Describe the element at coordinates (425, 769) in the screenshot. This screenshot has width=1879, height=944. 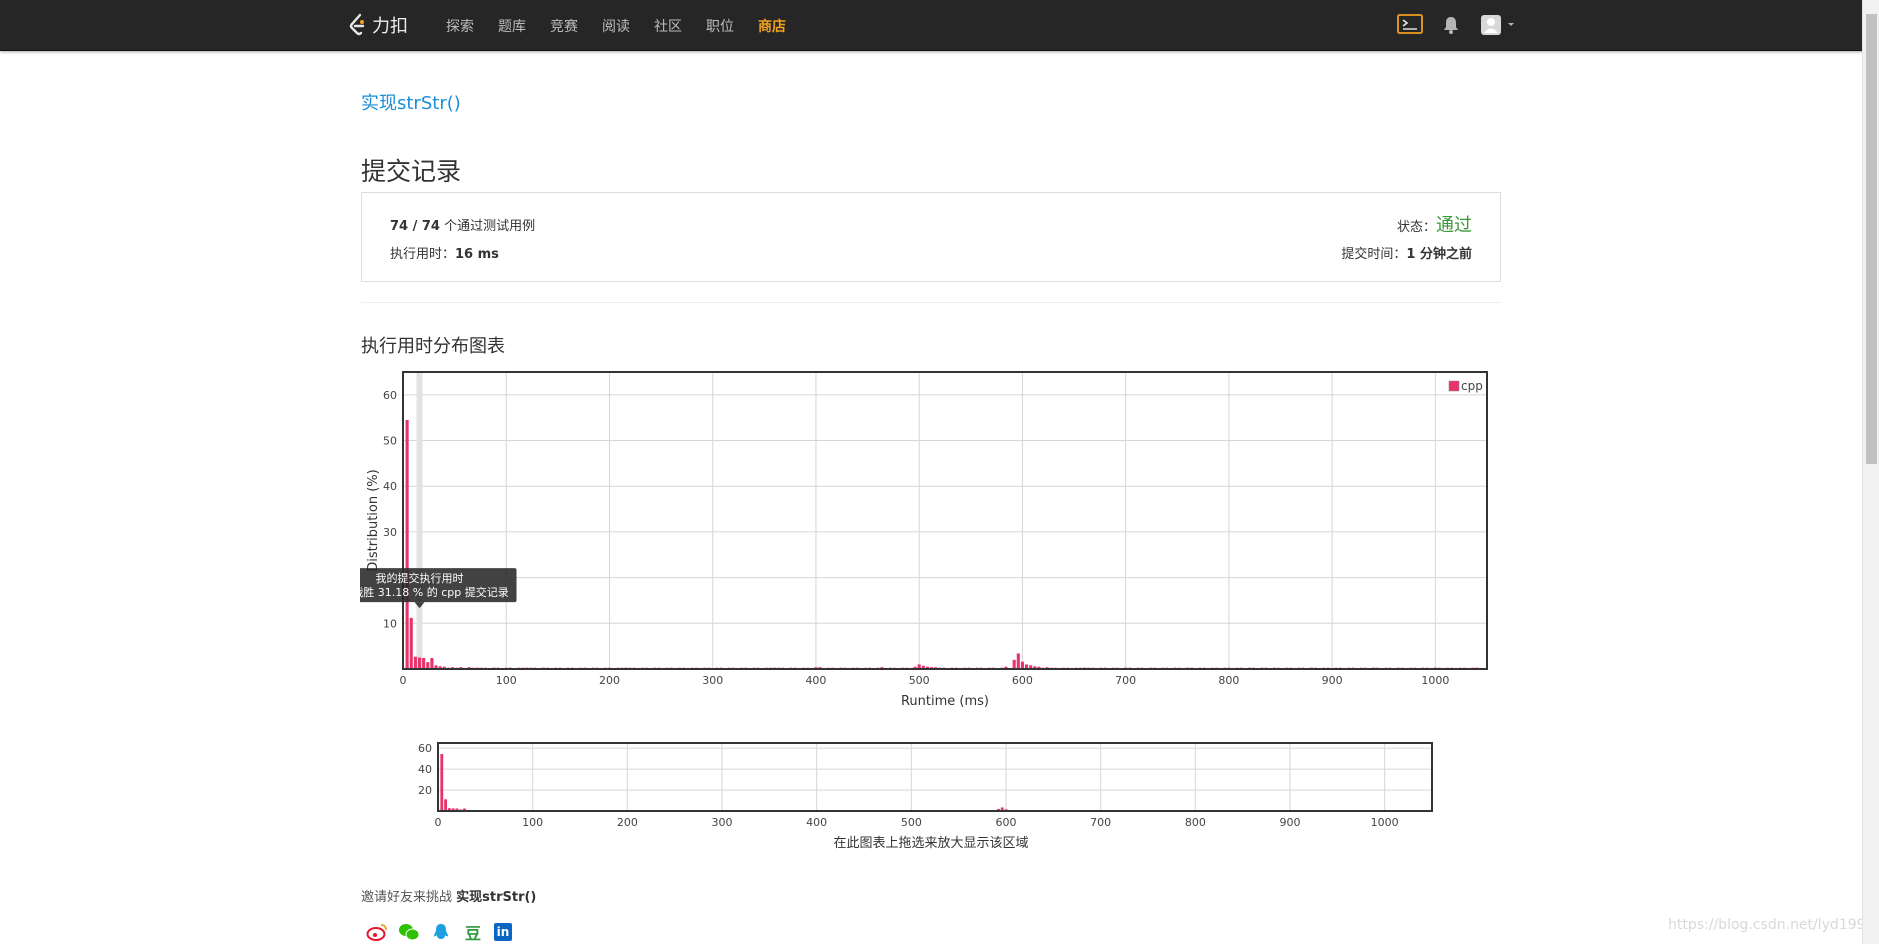
I see `overview-chart-y-tick-label: 40` at that location.